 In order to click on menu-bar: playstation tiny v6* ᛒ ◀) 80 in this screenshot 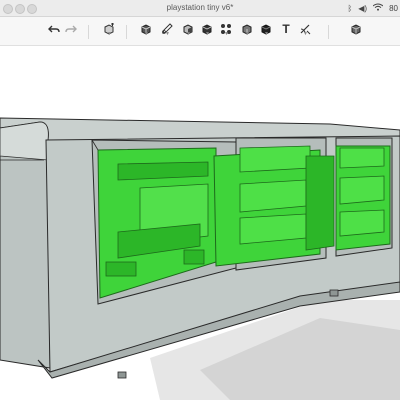, I will do `click(200, 8)`.